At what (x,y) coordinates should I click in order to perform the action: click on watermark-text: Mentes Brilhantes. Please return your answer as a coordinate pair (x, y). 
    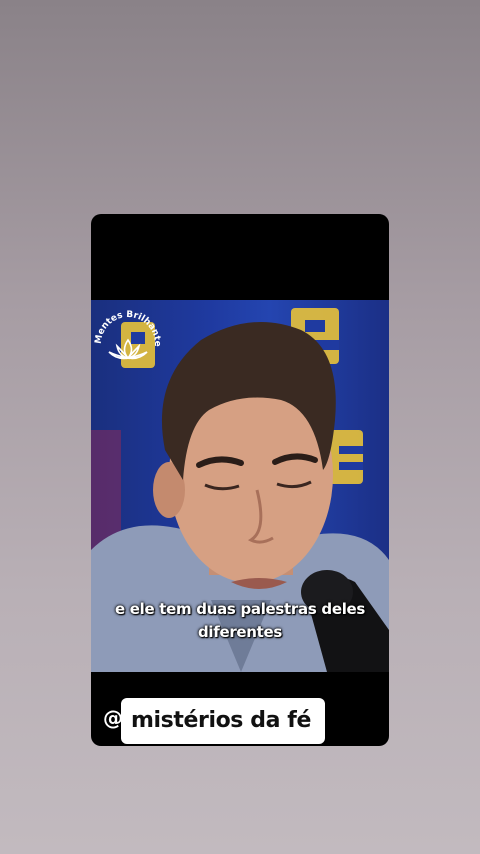
    Looking at the image, I should click on (126, 323).